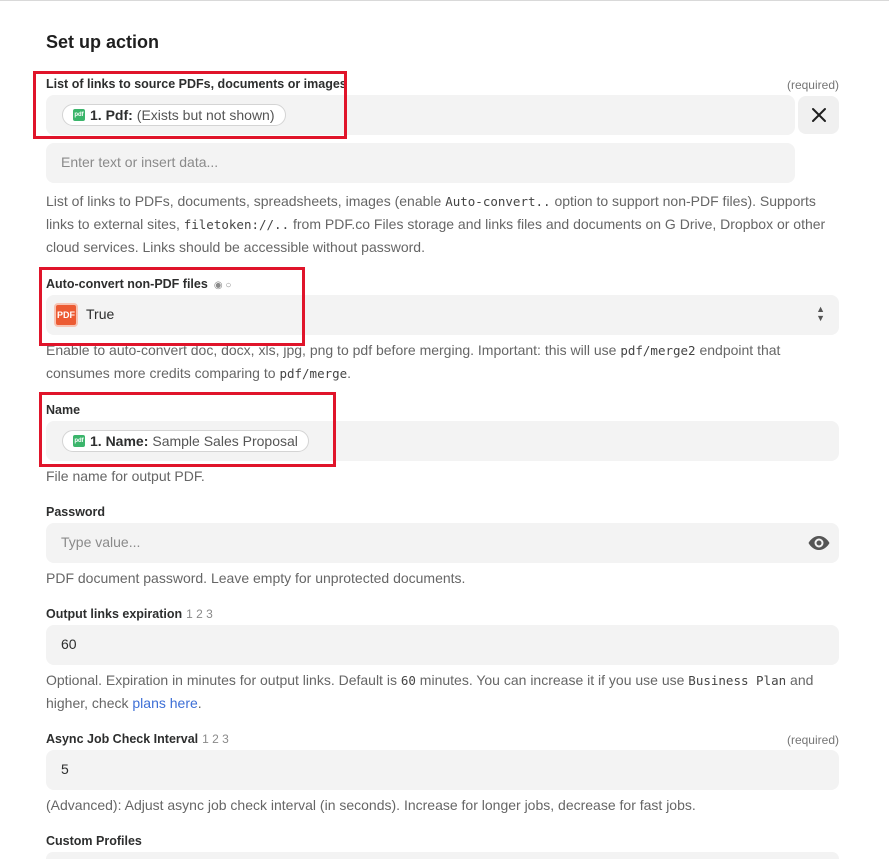 The width and height of the screenshot is (889, 859). I want to click on async-interval-required: (required), so click(812, 740).